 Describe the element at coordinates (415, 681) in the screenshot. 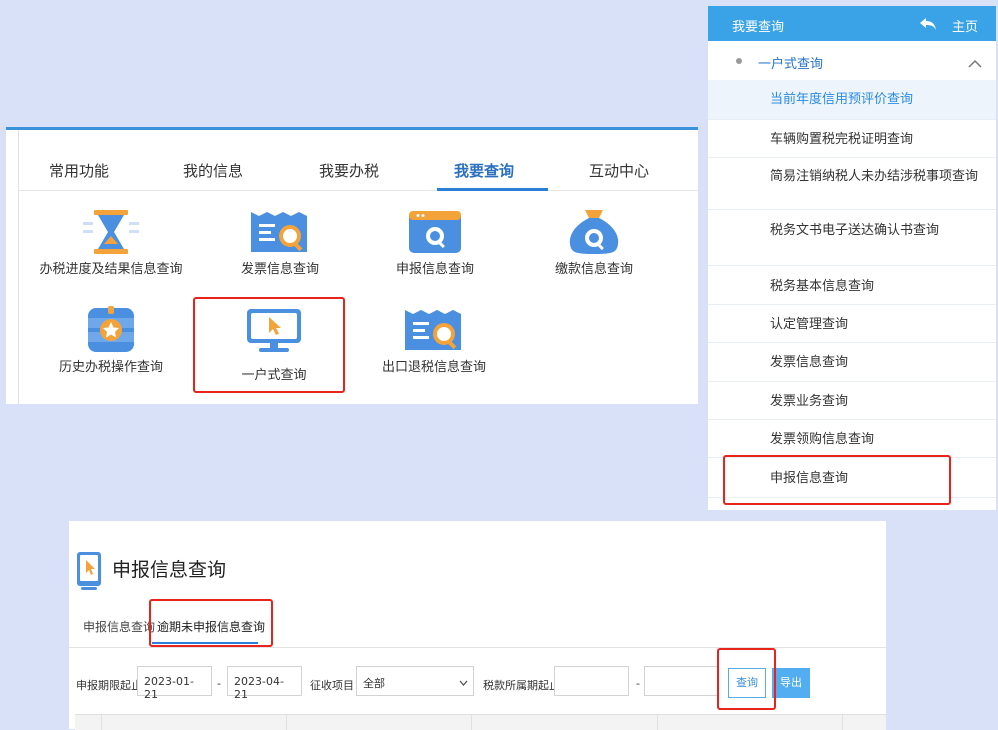

I see `levy-select: 全部` at that location.